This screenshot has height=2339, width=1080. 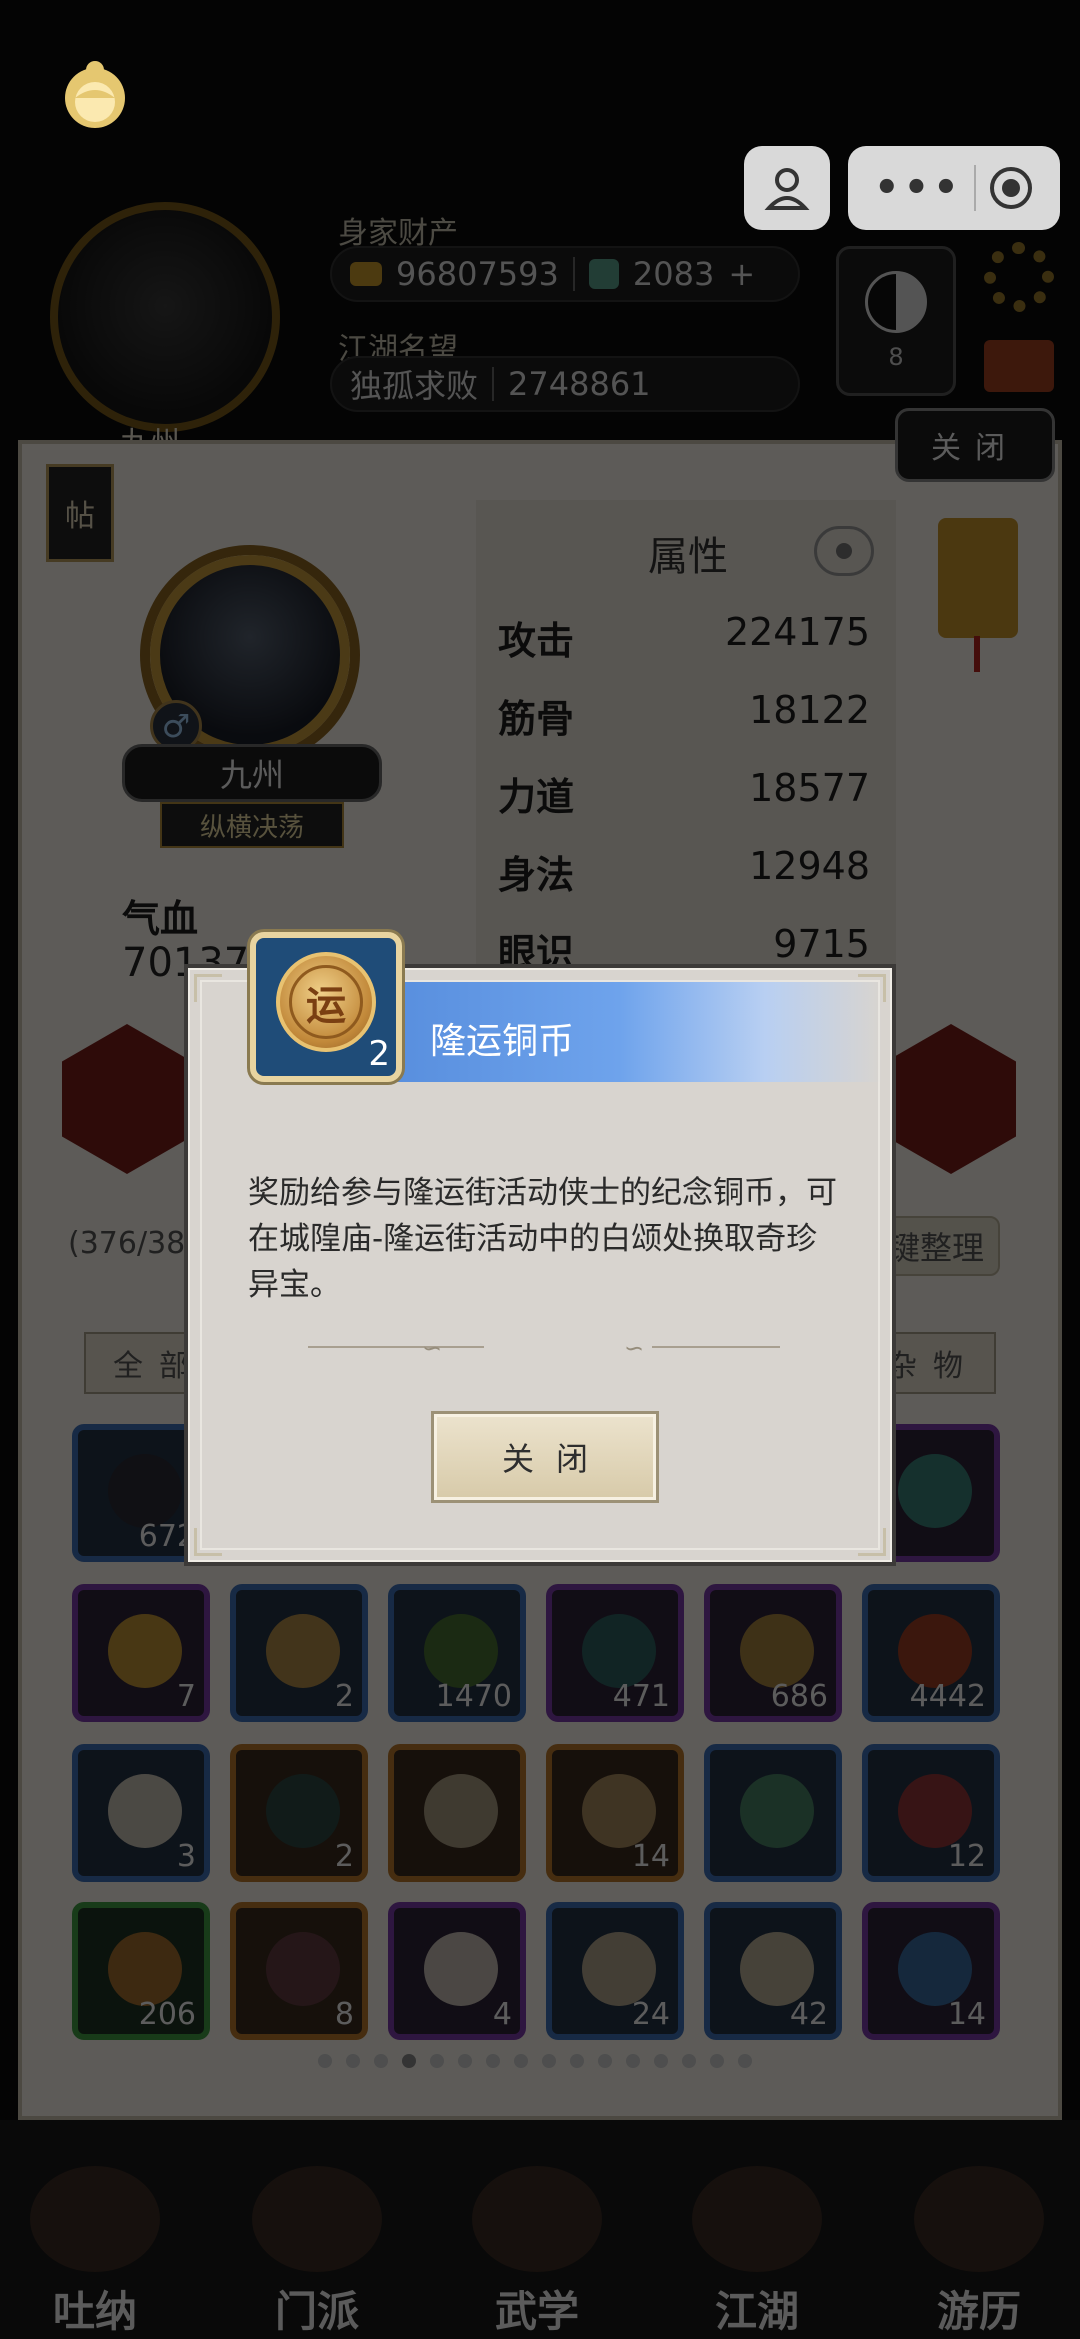 What do you see at coordinates (773, 1971) in the screenshot?
I see `inventory-slot: 42` at bounding box center [773, 1971].